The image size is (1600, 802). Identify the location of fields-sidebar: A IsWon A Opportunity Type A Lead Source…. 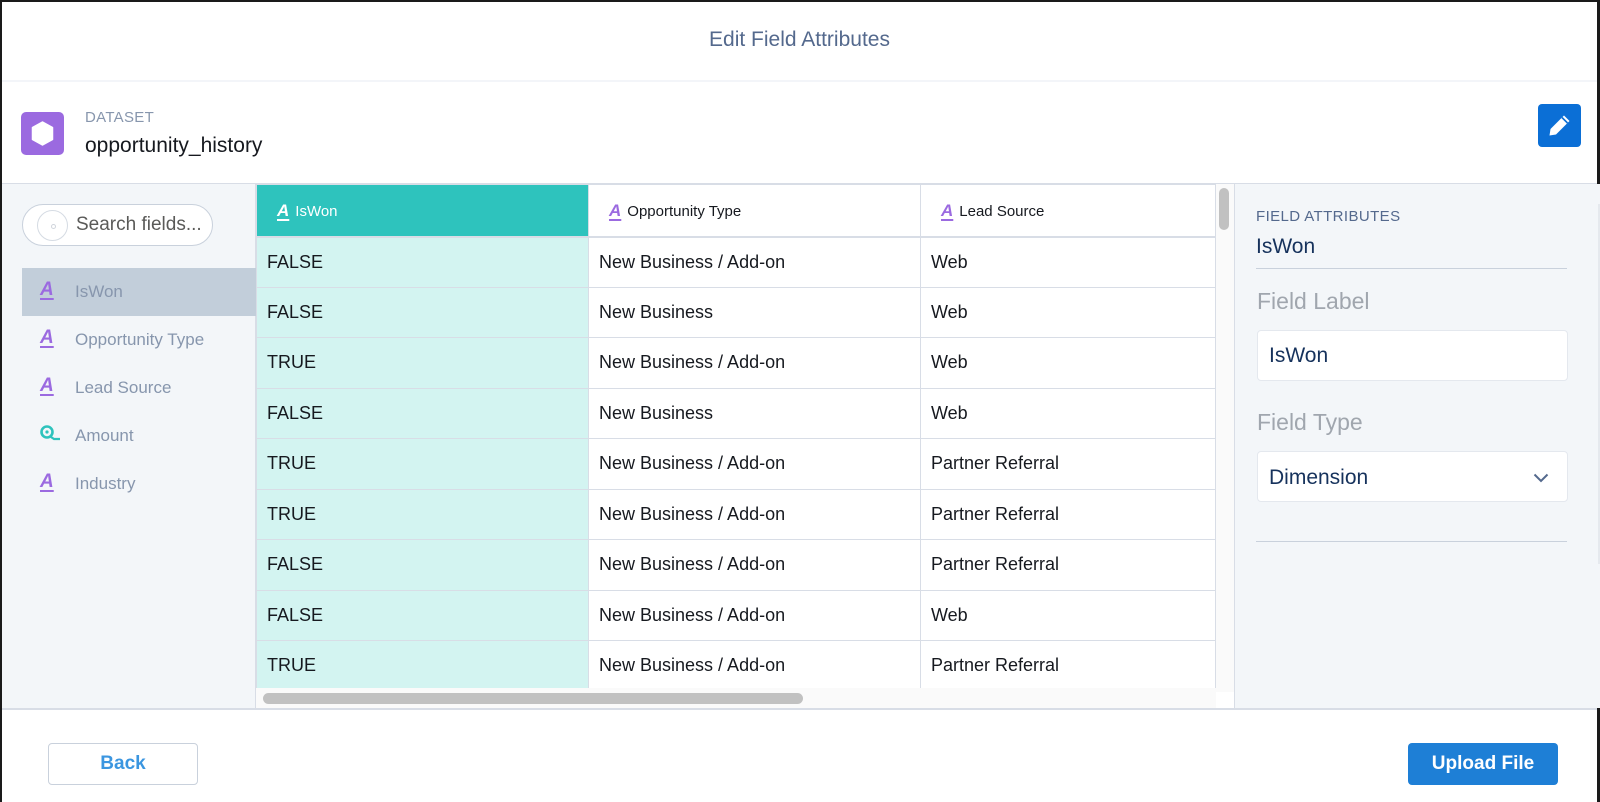
(129, 446).